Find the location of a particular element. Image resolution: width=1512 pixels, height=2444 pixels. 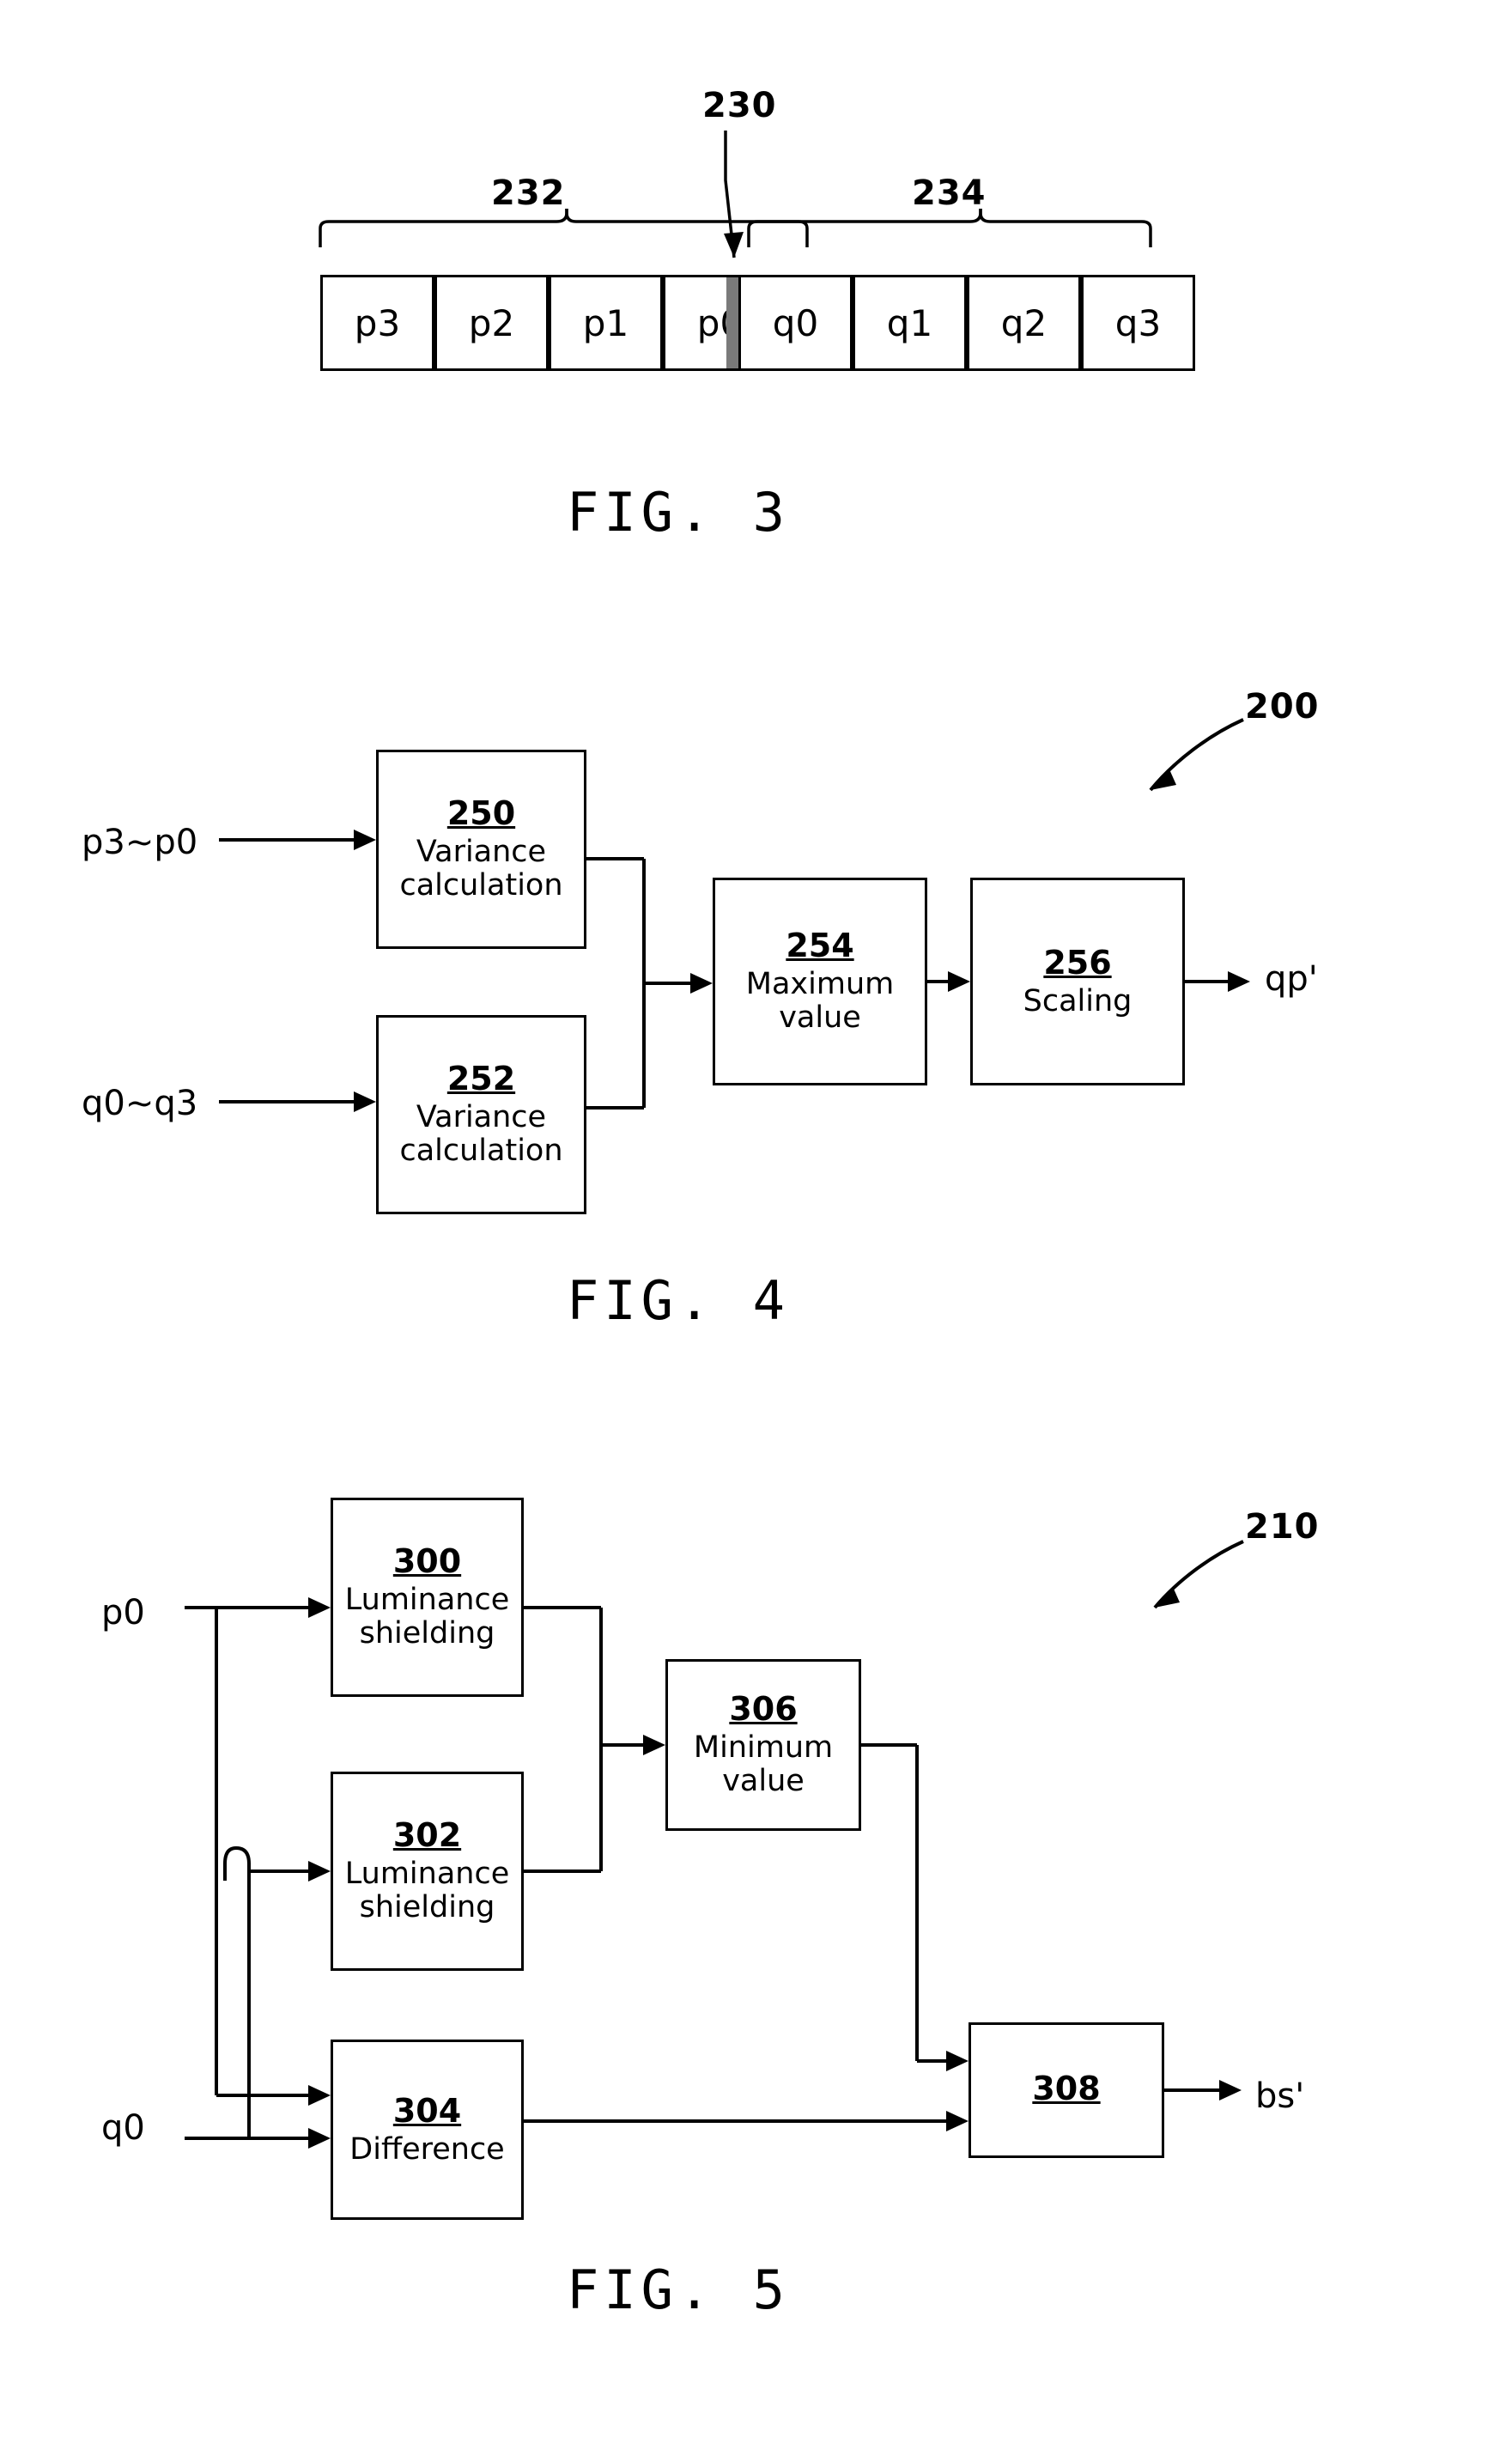

fig5-output-bs: bs' is located at coordinates (1280, 2096).